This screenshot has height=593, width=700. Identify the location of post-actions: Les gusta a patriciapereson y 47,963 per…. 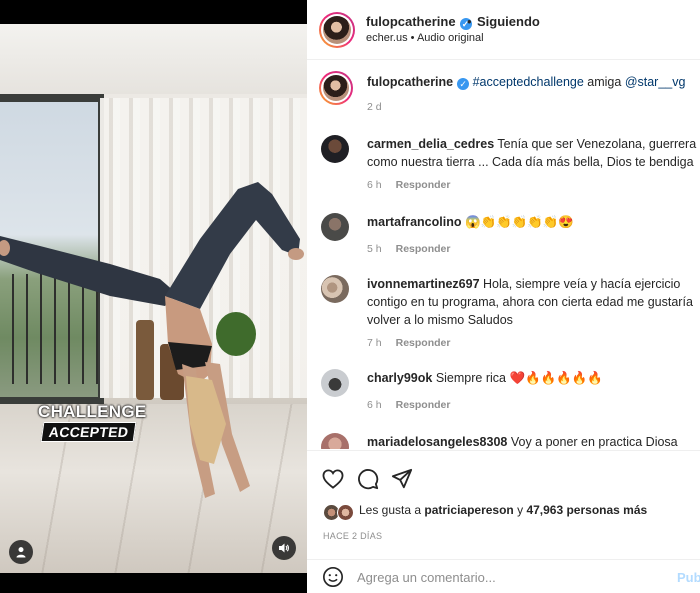
(503, 510).